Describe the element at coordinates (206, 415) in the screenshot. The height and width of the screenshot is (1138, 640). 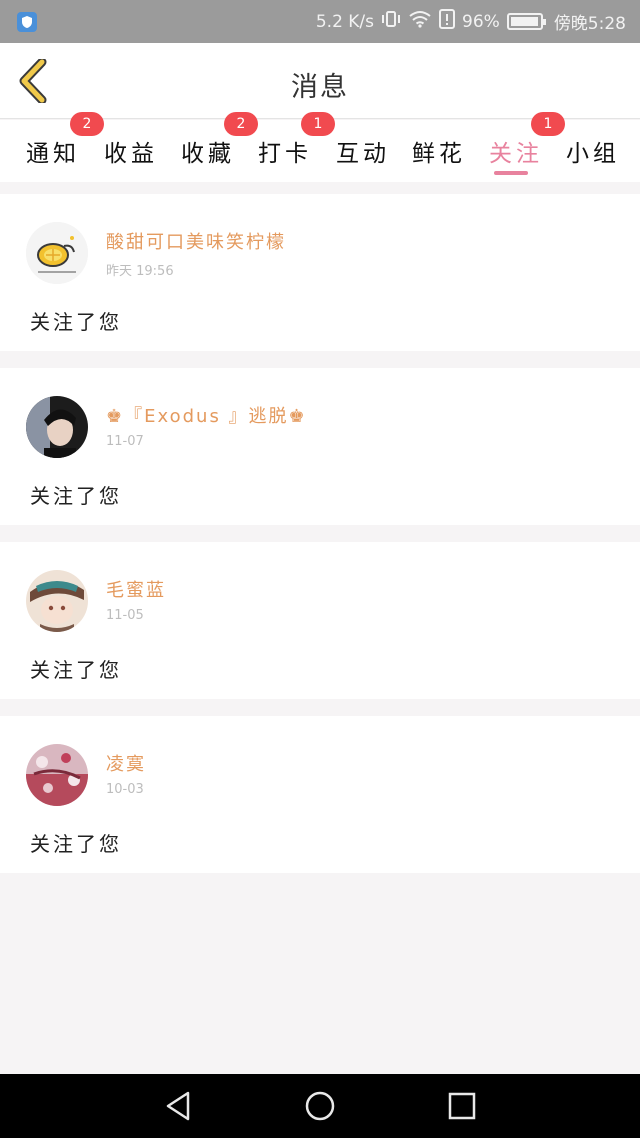
I see `username: ♚『Exodus 』逃脱♚` at that location.